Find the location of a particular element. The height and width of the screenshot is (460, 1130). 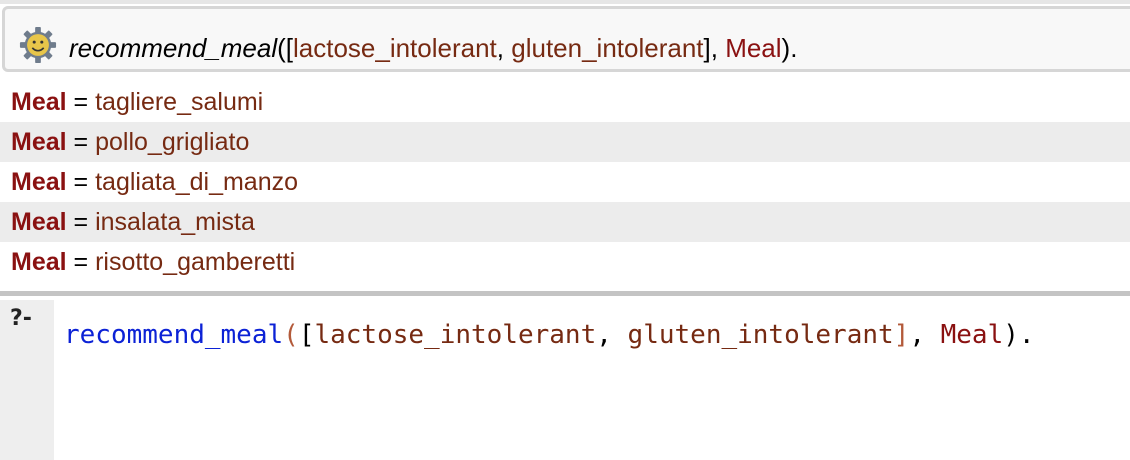

query-variable: Meal is located at coordinates (753, 48).